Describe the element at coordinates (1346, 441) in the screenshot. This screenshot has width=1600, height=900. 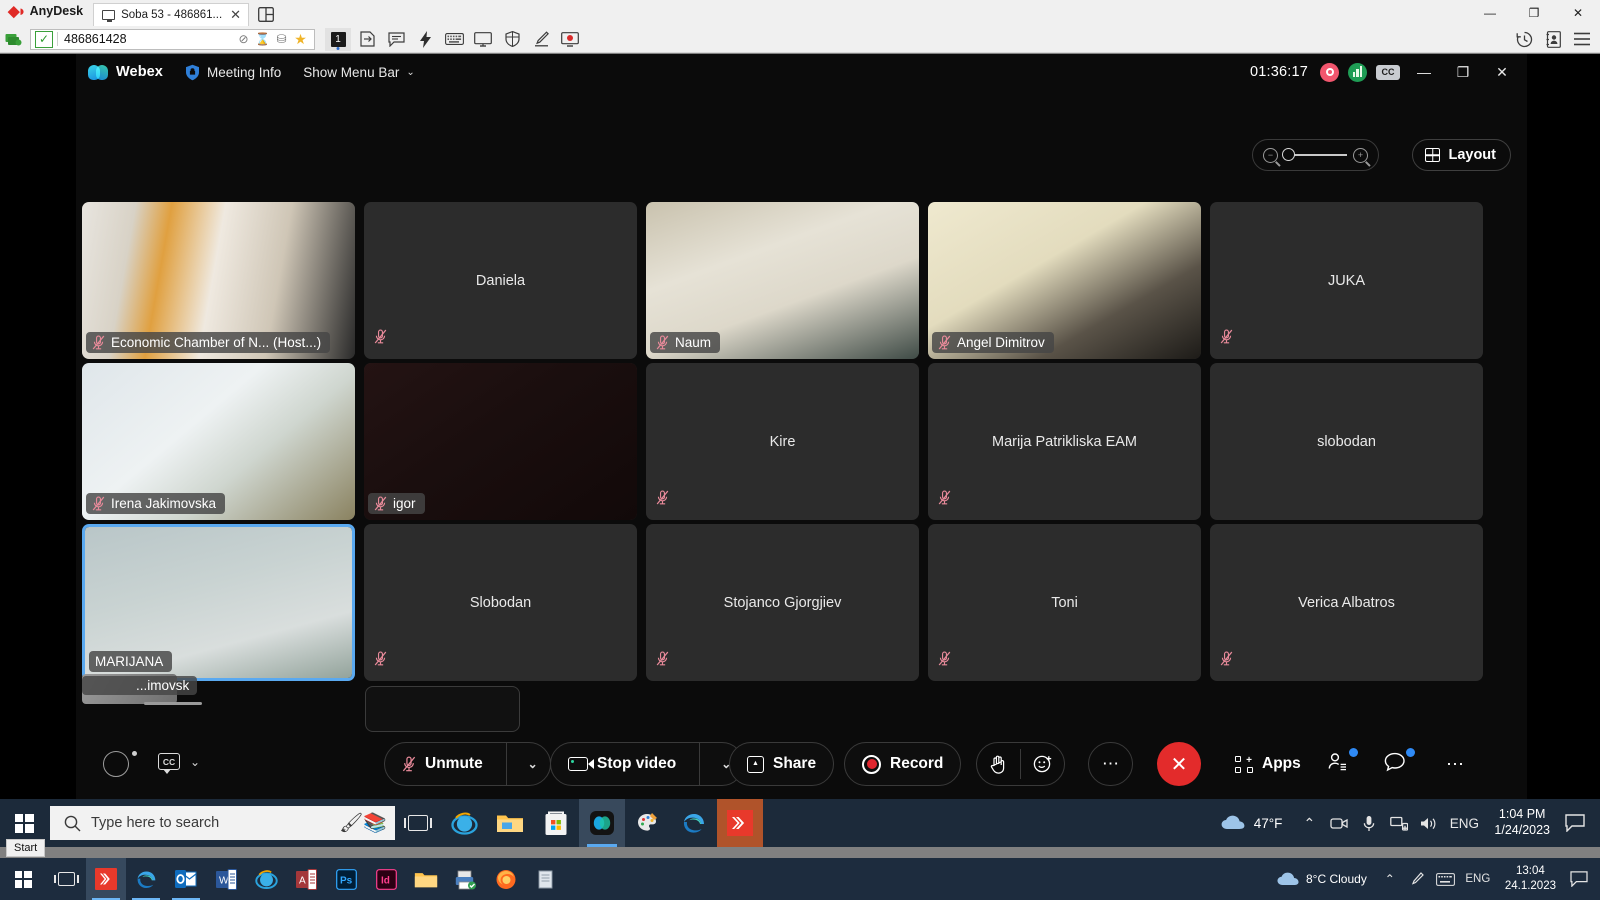
I see `participant-tile: slobodan` at that location.